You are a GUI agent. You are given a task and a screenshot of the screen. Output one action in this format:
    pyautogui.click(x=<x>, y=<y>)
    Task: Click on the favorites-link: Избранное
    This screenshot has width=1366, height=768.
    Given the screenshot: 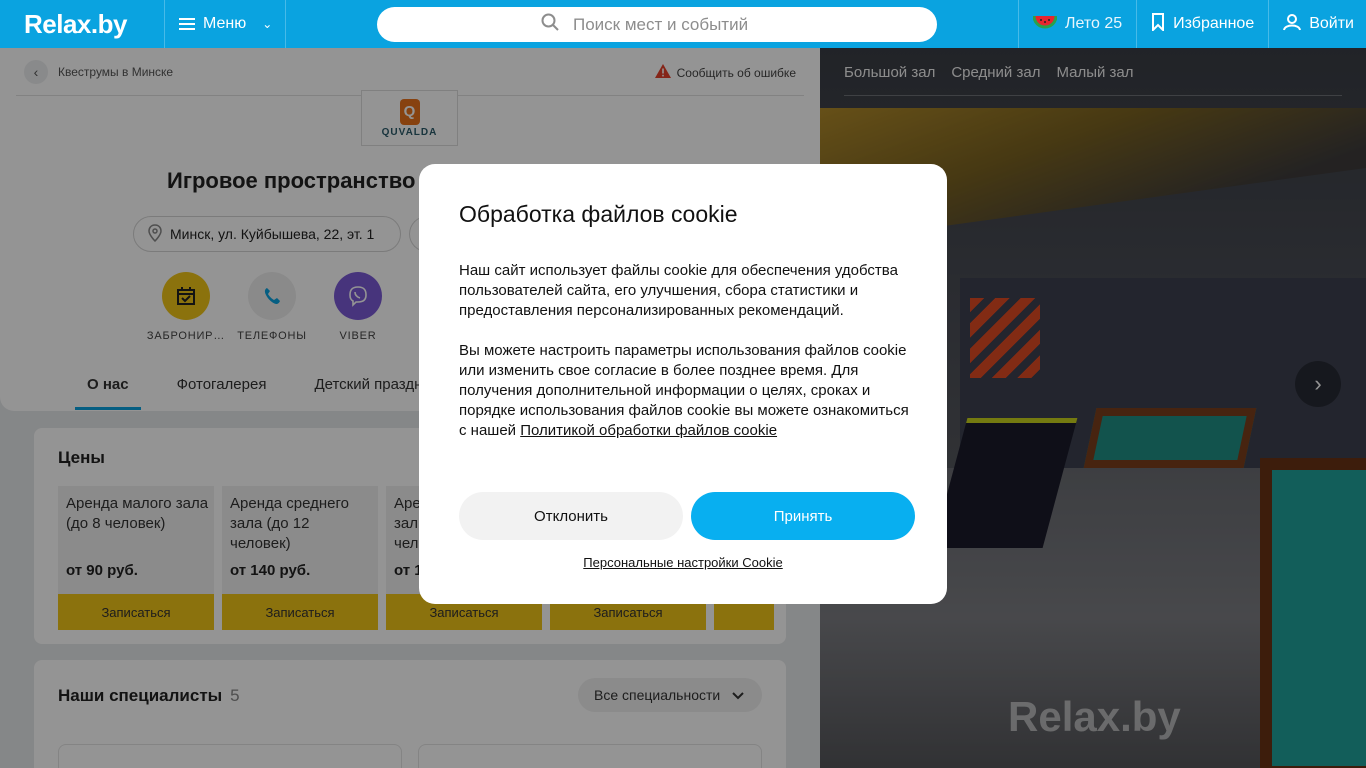 What is the action you would take?
    pyautogui.click(x=1202, y=24)
    